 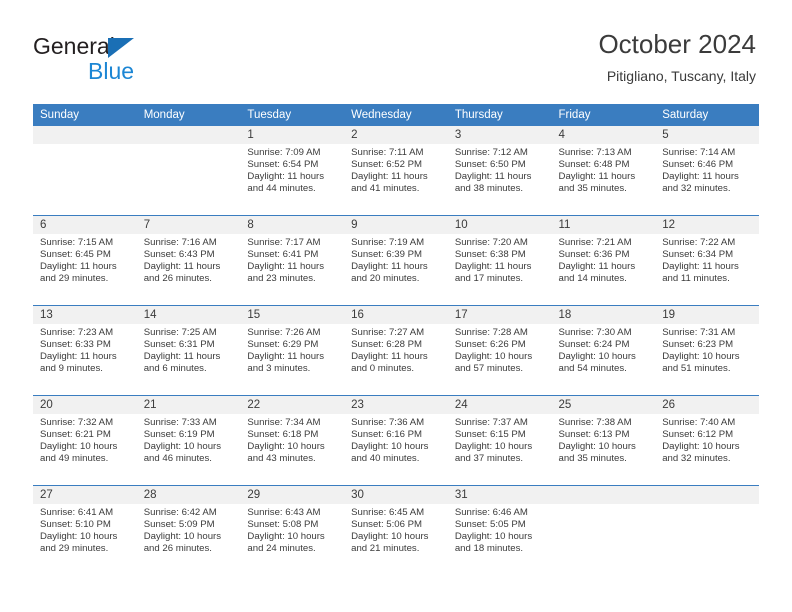 I want to click on day-number: 2, so click(x=396, y=135).